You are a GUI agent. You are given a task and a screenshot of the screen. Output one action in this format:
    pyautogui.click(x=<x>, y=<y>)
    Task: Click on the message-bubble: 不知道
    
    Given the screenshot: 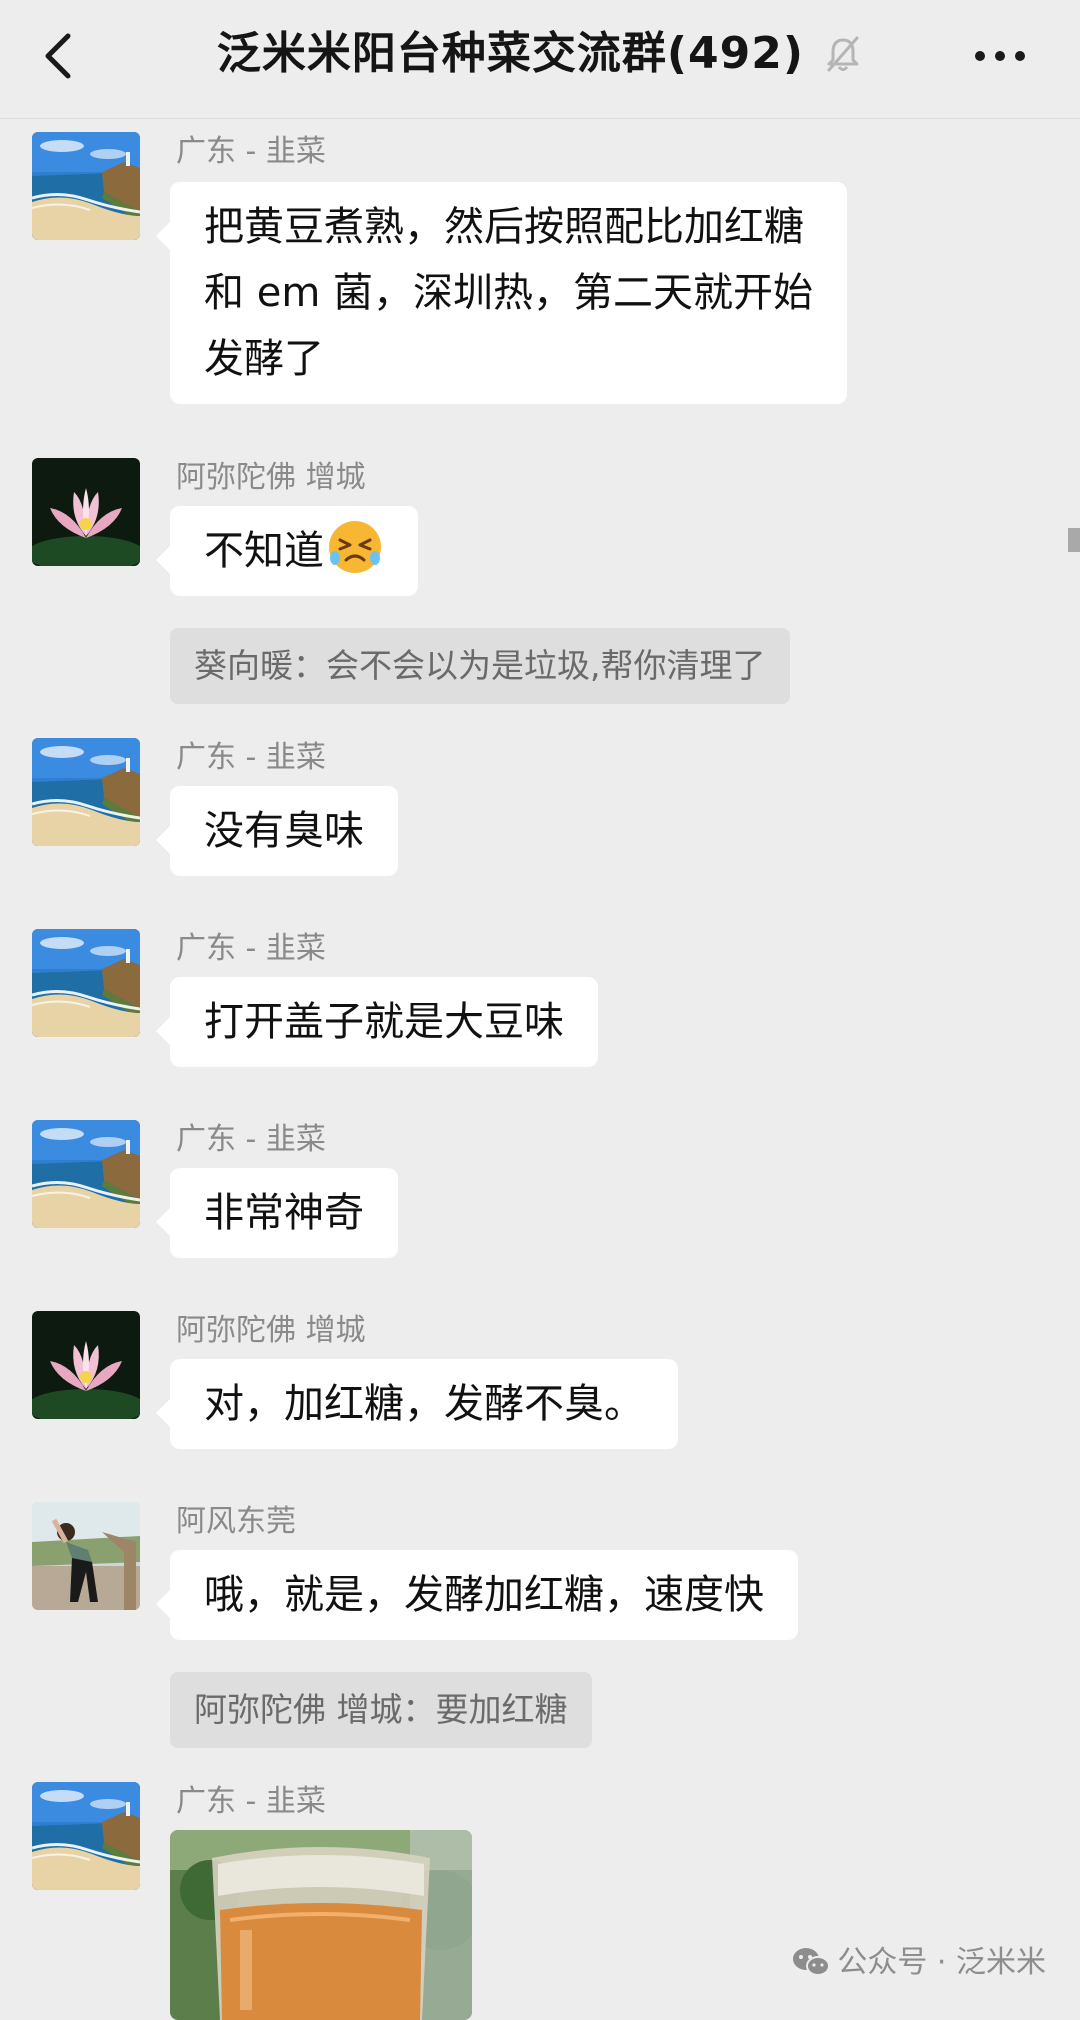 What is the action you would take?
    pyautogui.click(x=287, y=551)
    